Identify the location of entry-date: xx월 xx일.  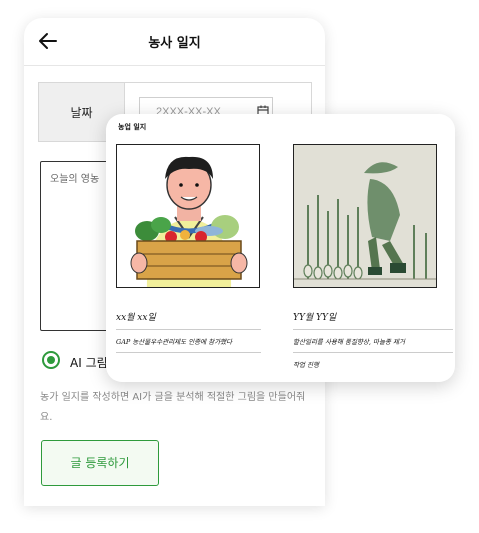
(188, 320).